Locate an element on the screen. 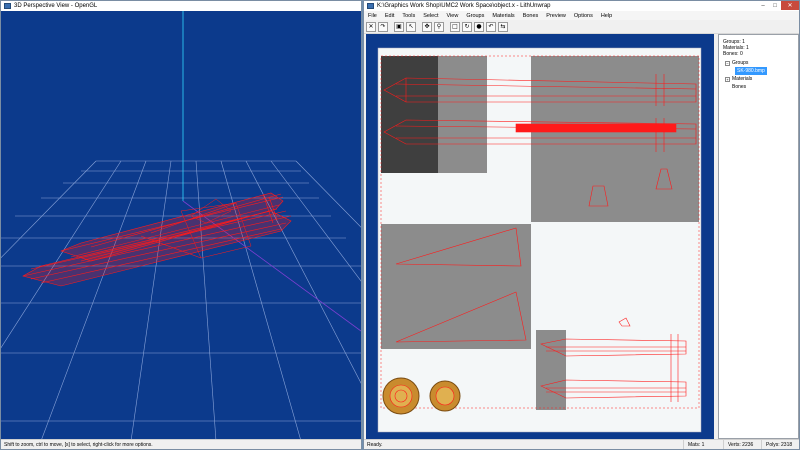 This screenshot has width=800, height=450. move-icon: ✥ is located at coordinates (427, 26).